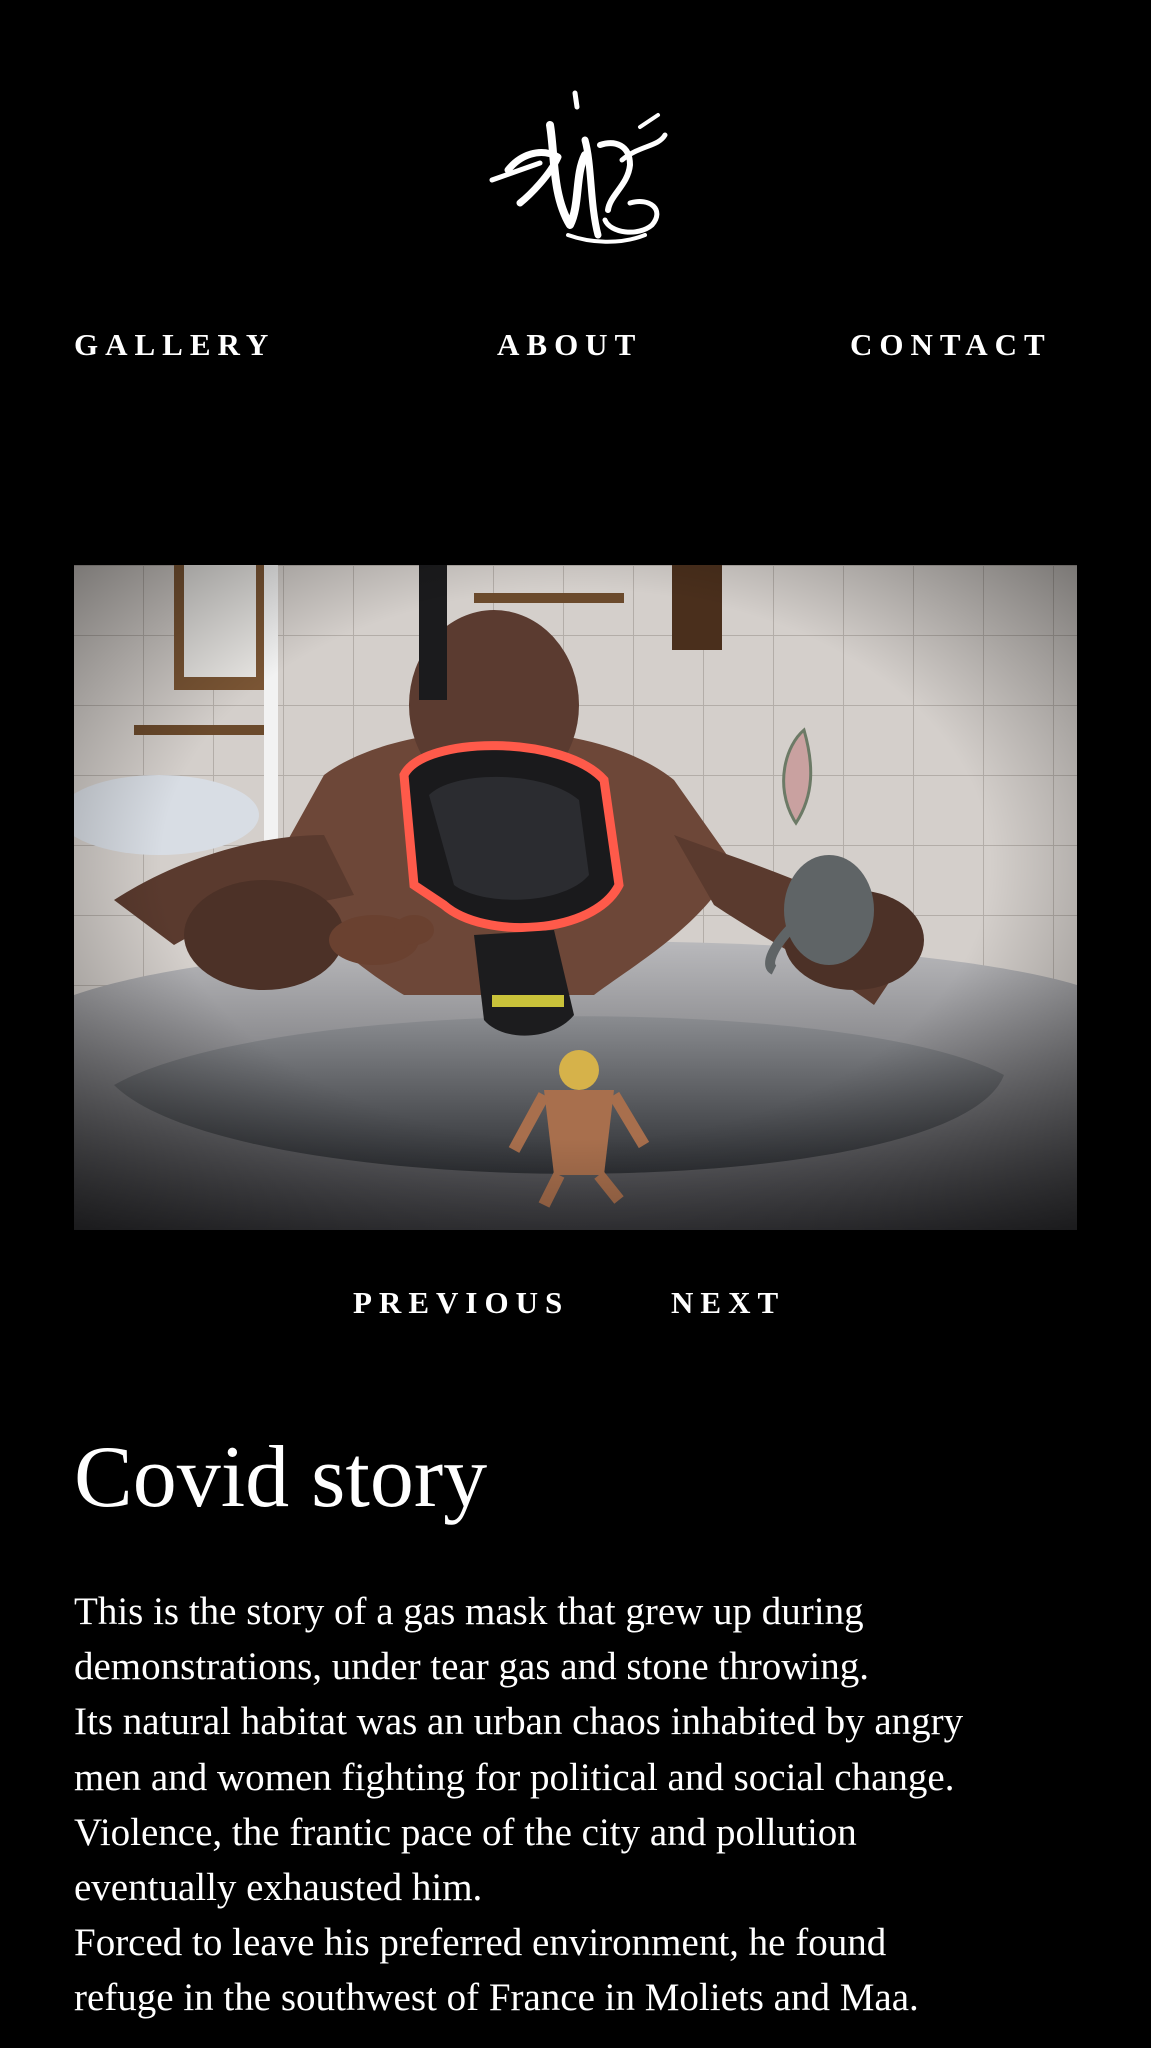  Describe the element at coordinates (951, 345) in the screenshot. I see `nav-contact-link: CONTACT` at that location.